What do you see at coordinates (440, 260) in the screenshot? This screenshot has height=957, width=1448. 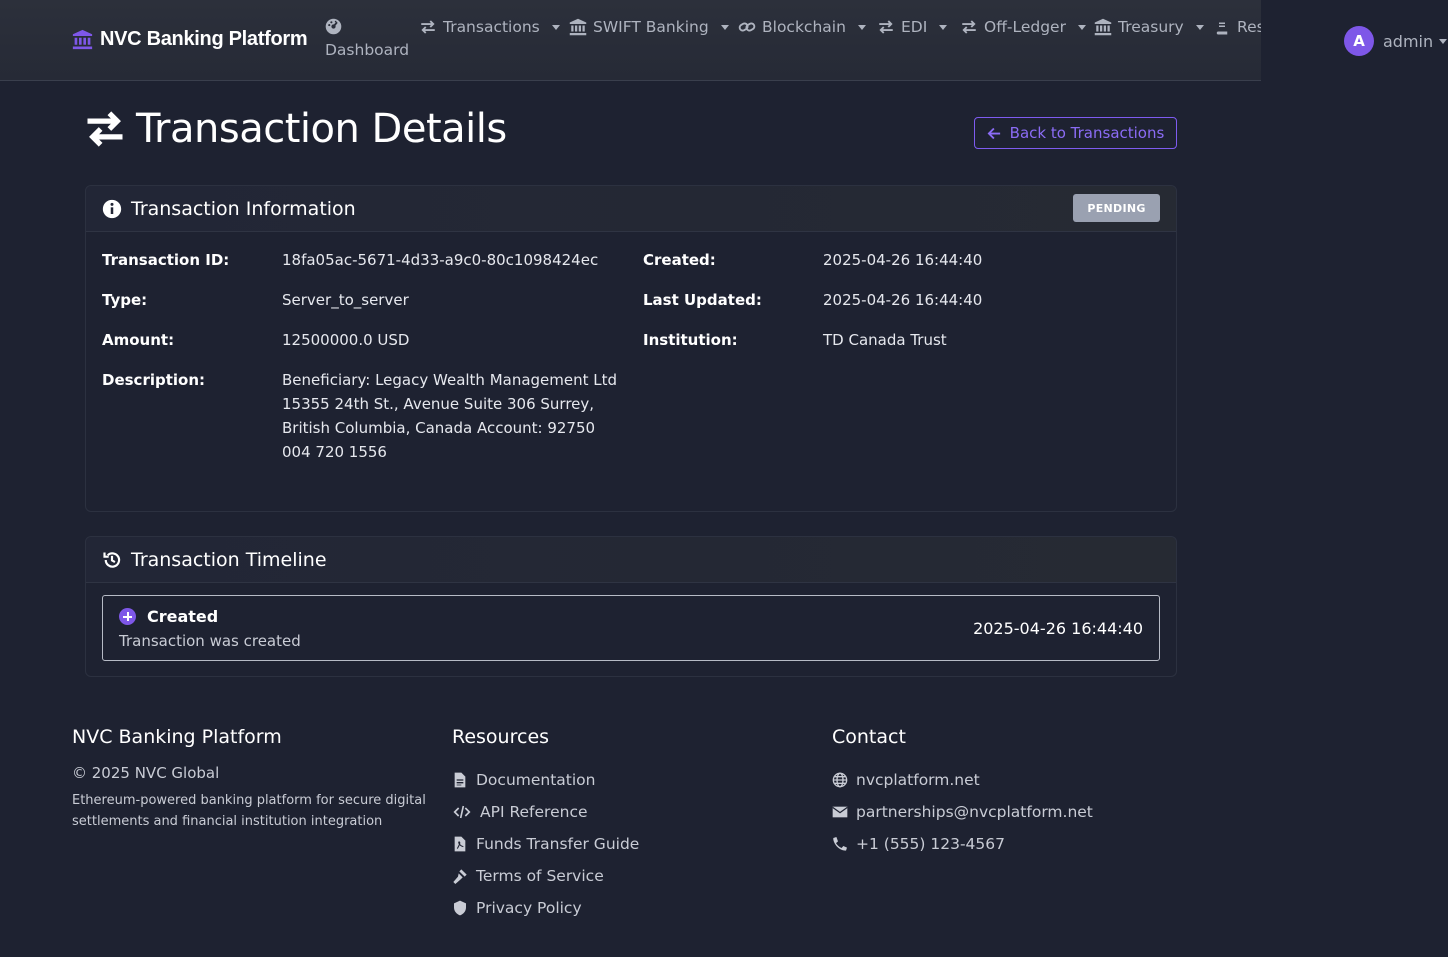 I see `transaction-id-value: 18fa05ac-5671-4d33-a9c0-80c1098424ec` at bounding box center [440, 260].